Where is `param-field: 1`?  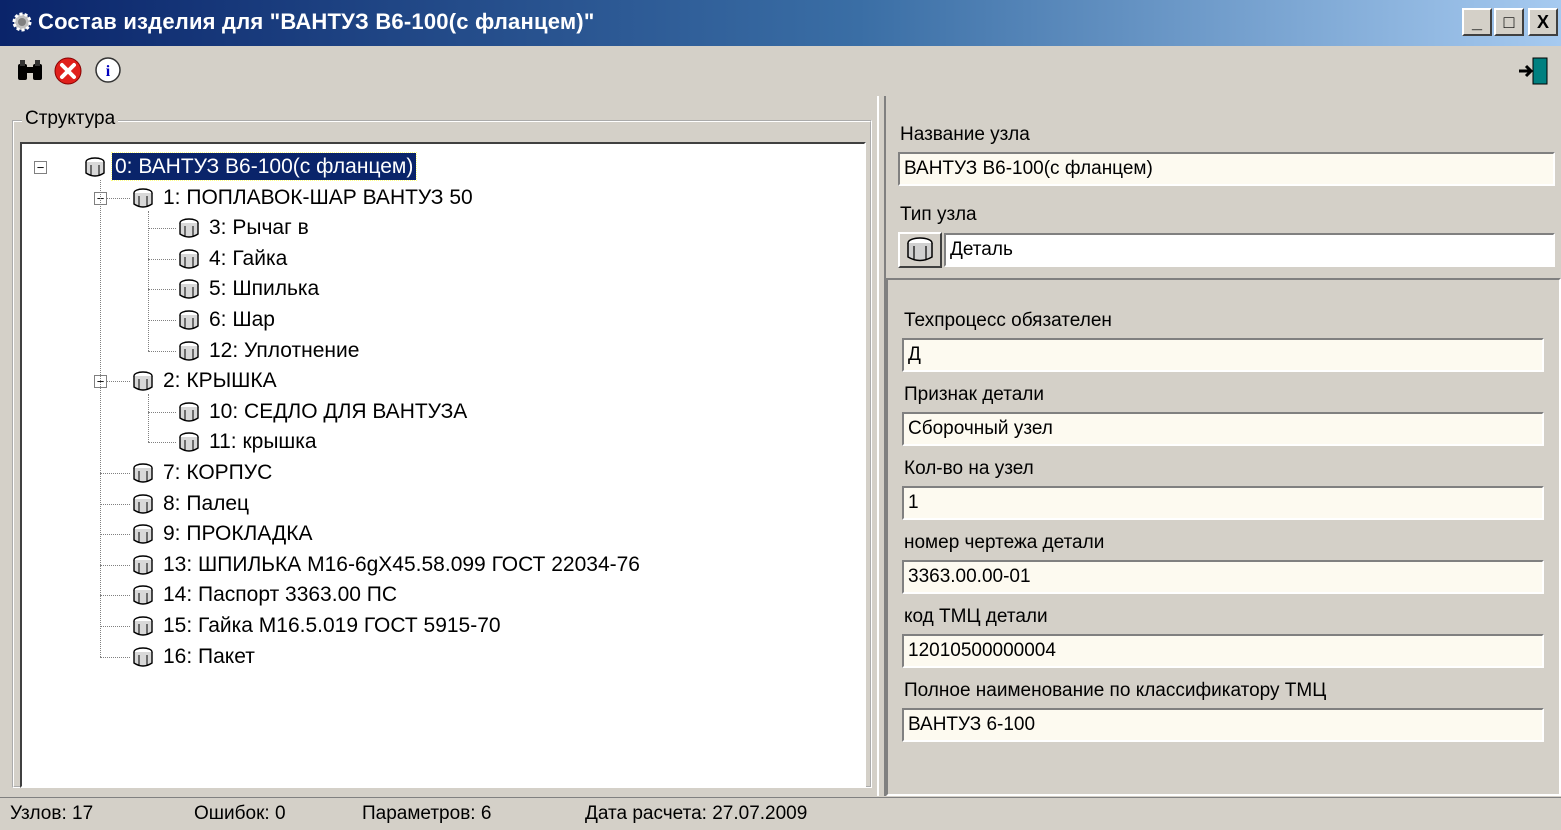
param-field: 1 is located at coordinates (1223, 503).